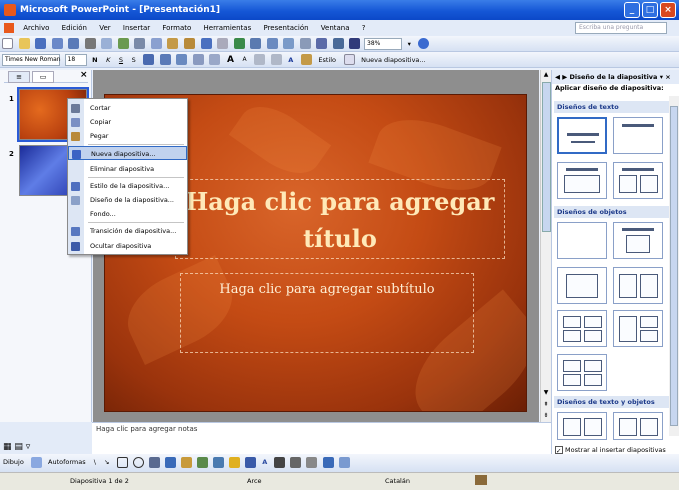 This screenshot has height=490, width=679. What do you see at coordinates (546, 75) in the screenshot?
I see `scroll-up-icon: ▲` at bounding box center [546, 75].